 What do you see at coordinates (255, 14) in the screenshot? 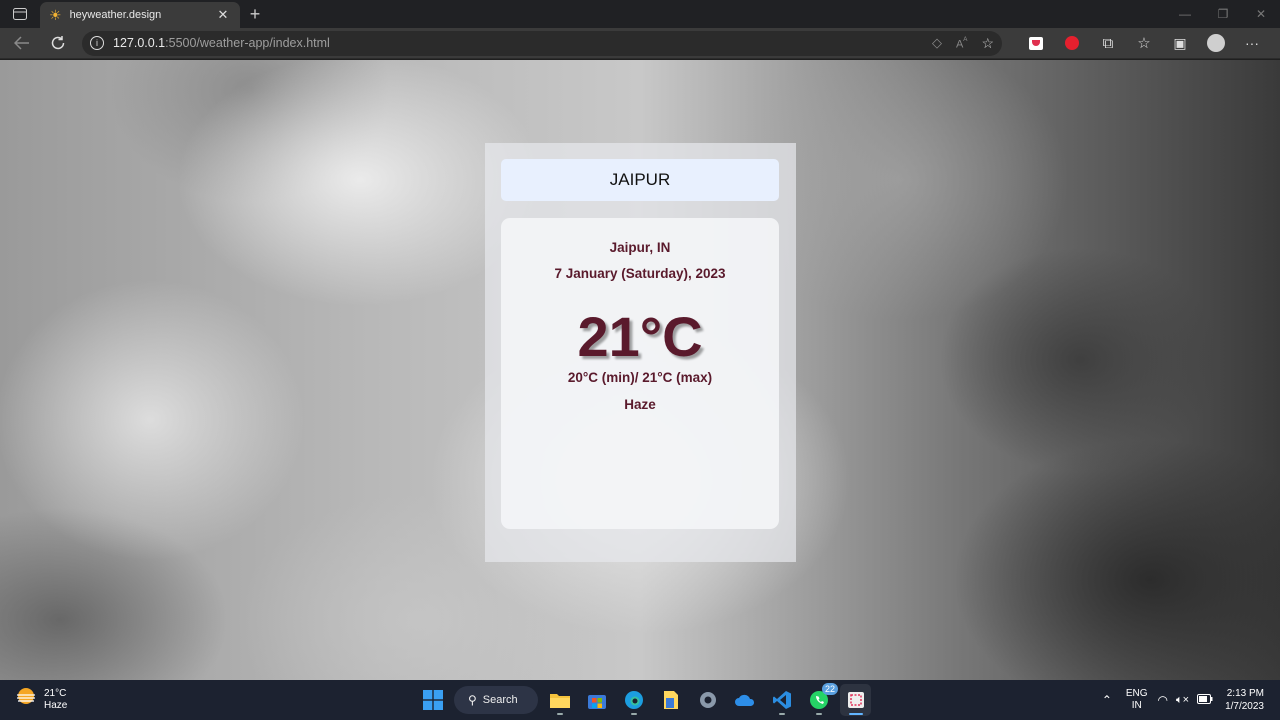
I see `new-tab-button: +` at bounding box center [255, 14].